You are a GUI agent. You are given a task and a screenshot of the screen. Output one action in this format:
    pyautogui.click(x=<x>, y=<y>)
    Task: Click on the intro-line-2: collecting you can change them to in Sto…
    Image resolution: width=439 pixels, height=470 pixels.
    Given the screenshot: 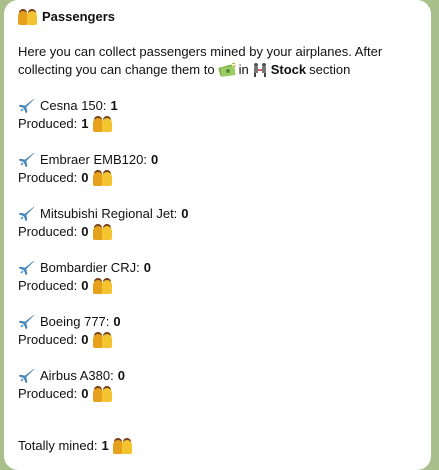 What is the action you would take?
    pyautogui.click(x=217, y=70)
    